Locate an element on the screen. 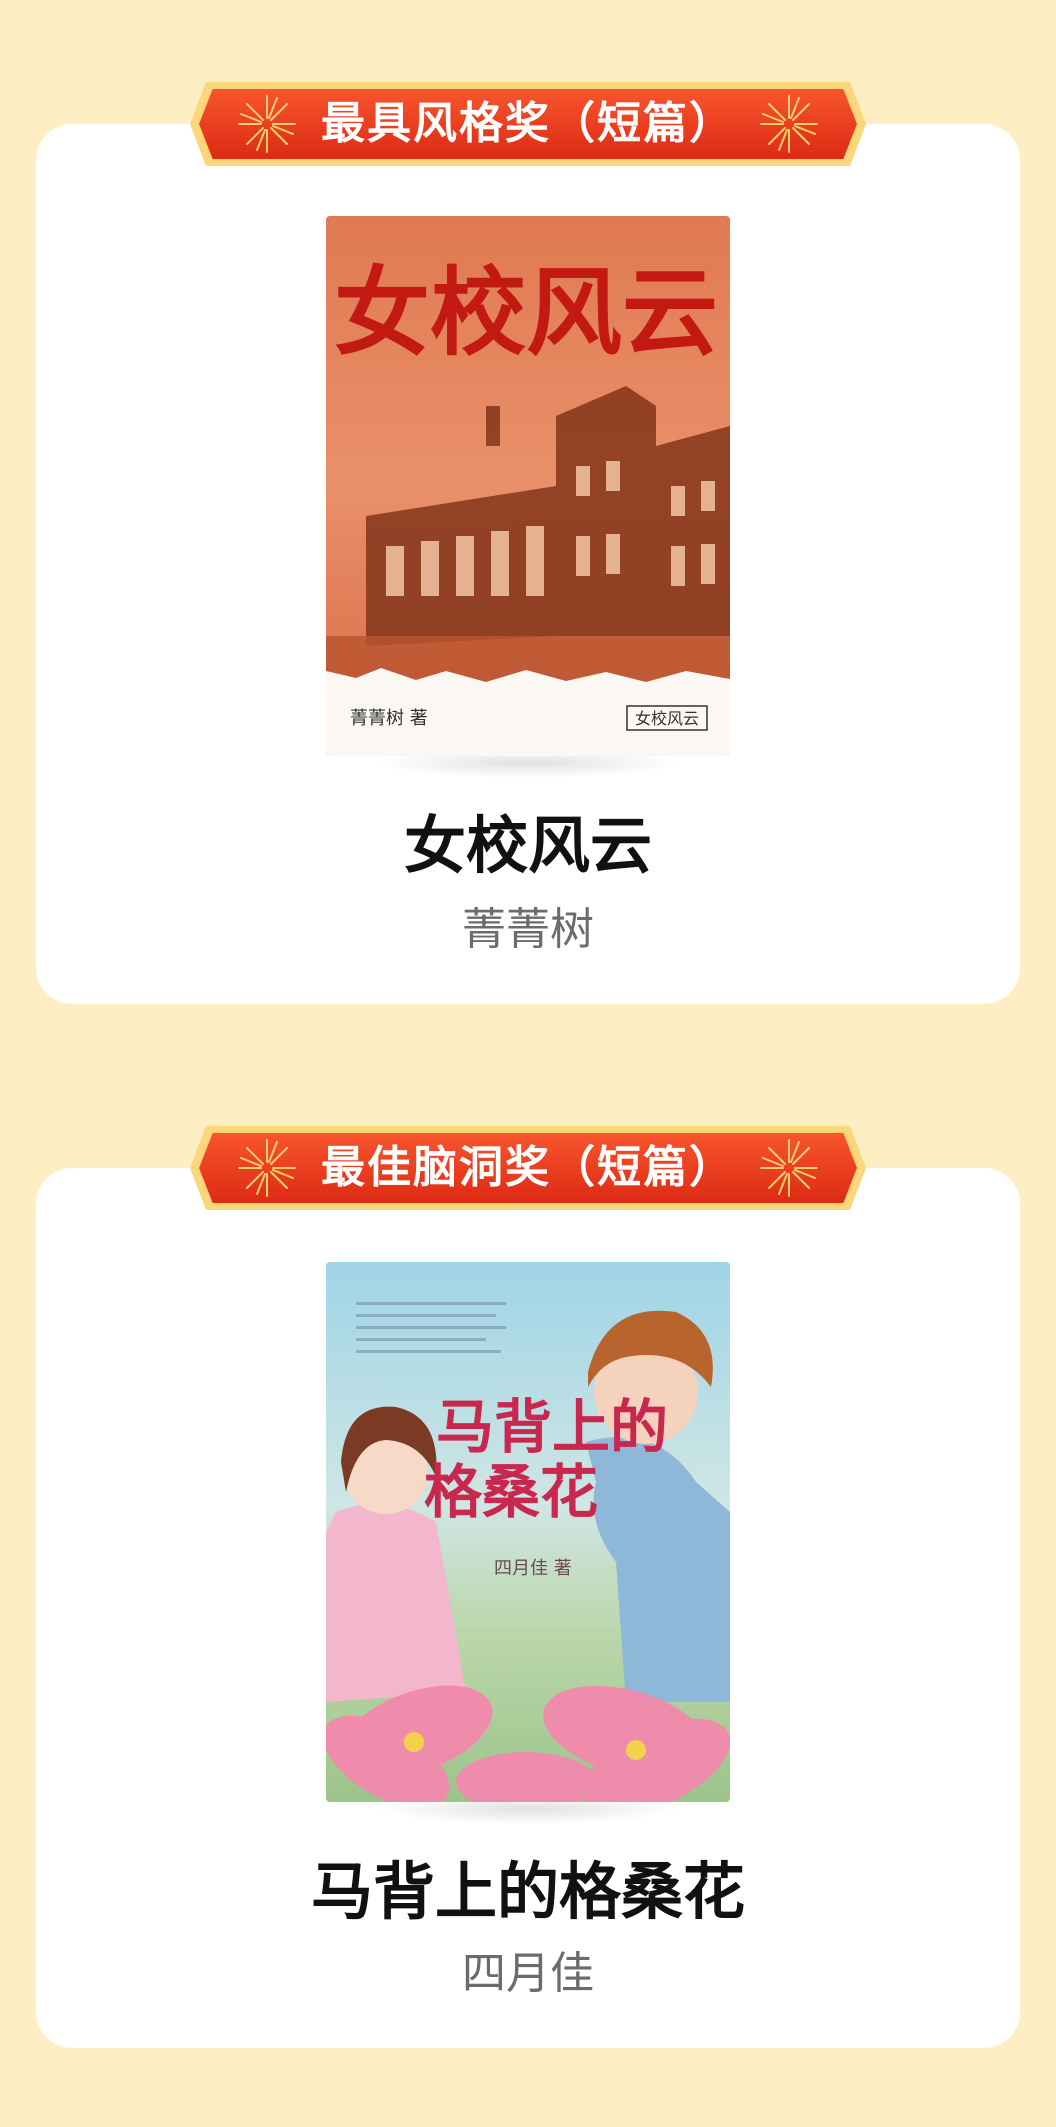 The width and height of the screenshot is (1056, 2127). cover-calligraphy-bottom: 格桑花 is located at coordinates (511, 1492).